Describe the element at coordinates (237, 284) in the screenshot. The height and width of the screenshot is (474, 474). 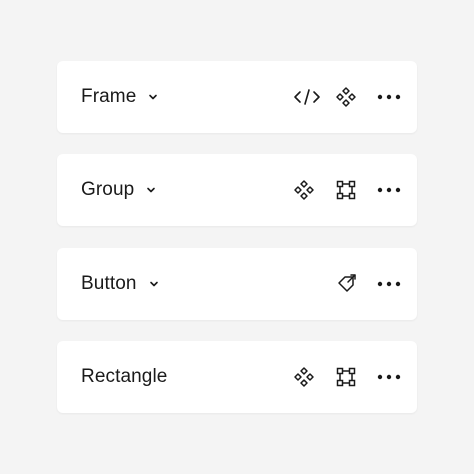
I see `layer-row-button: Button` at that location.